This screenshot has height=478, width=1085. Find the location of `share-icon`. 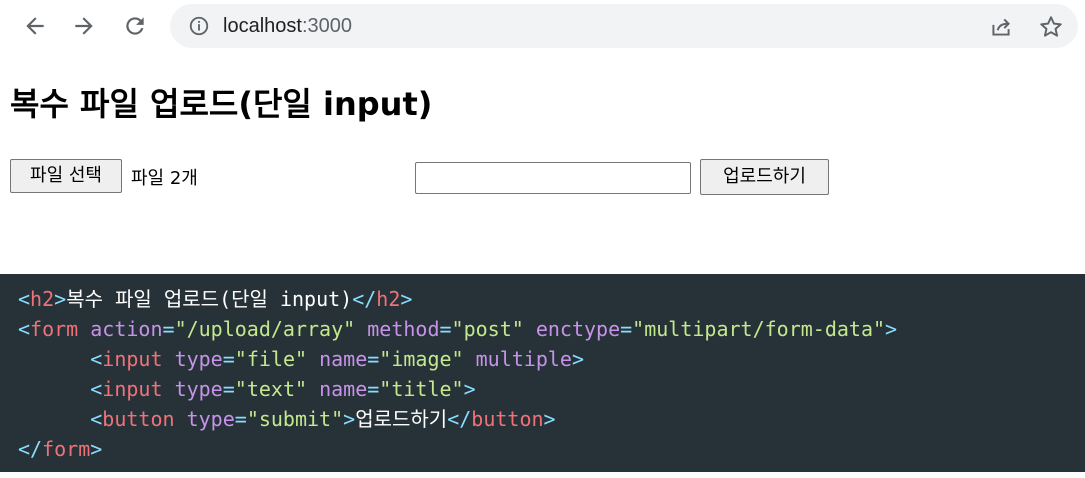

share-icon is located at coordinates (1001, 27).